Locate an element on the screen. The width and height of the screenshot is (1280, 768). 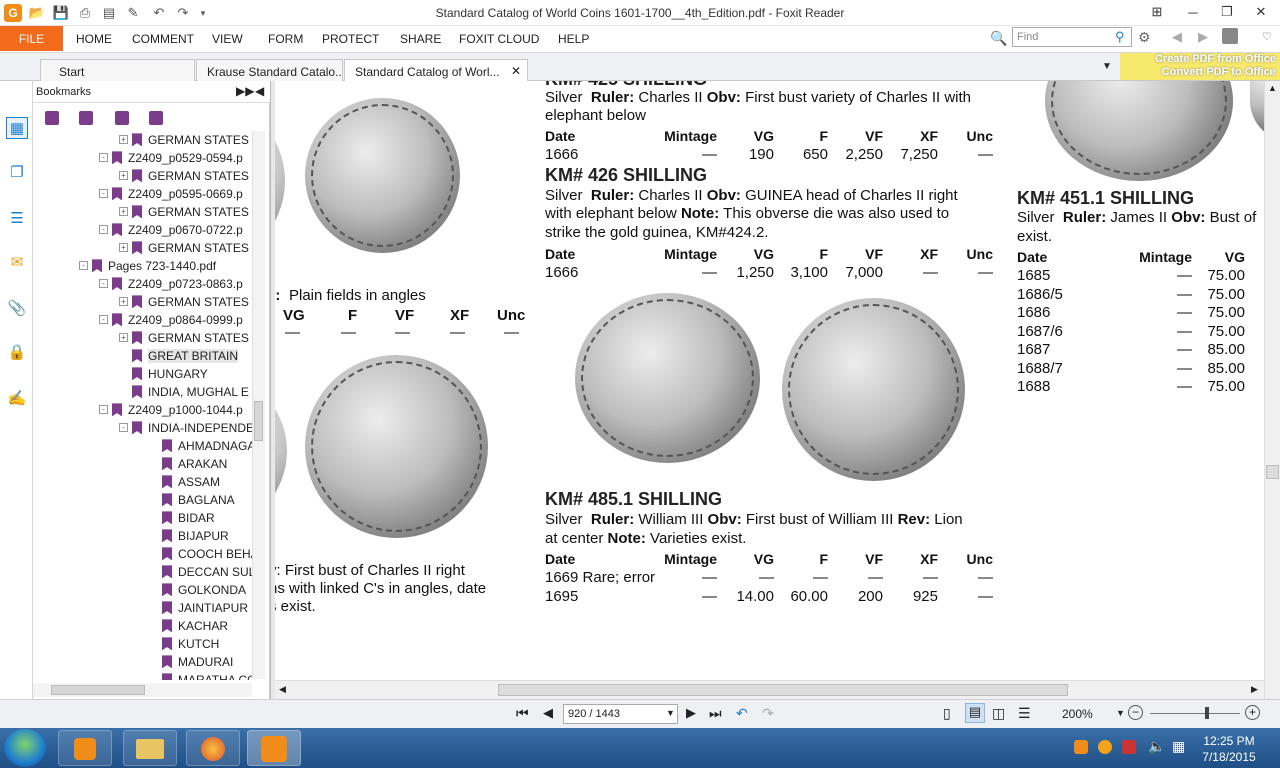
tray-foxit-icon is located at coordinates (1081, 747).